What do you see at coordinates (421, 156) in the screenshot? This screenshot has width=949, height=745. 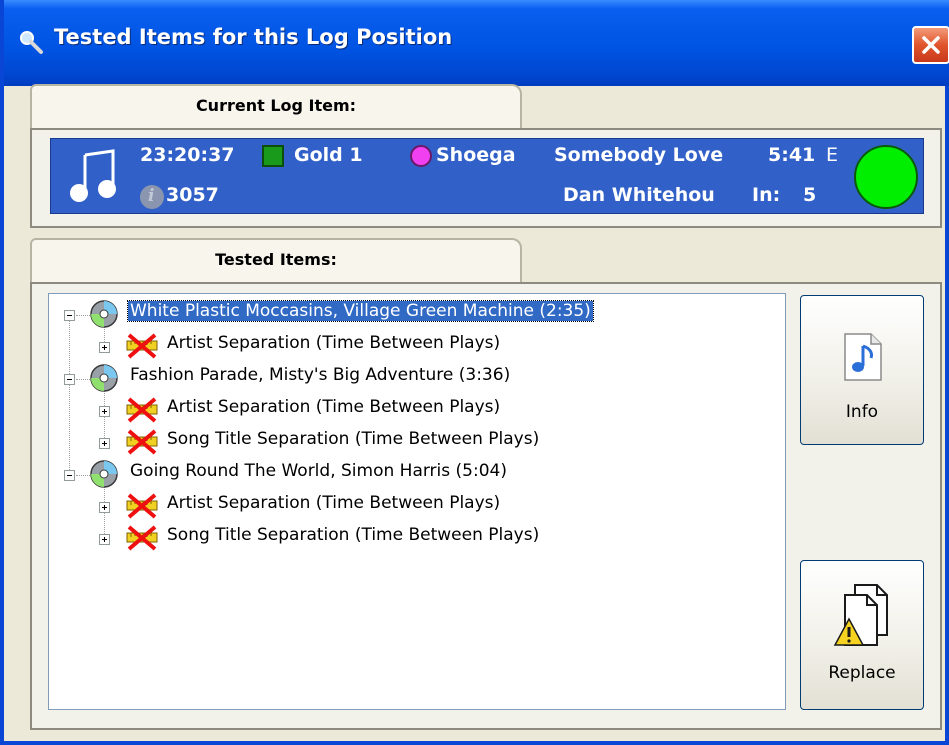 I see `mood-color-dot` at bounding box center [421, 156].